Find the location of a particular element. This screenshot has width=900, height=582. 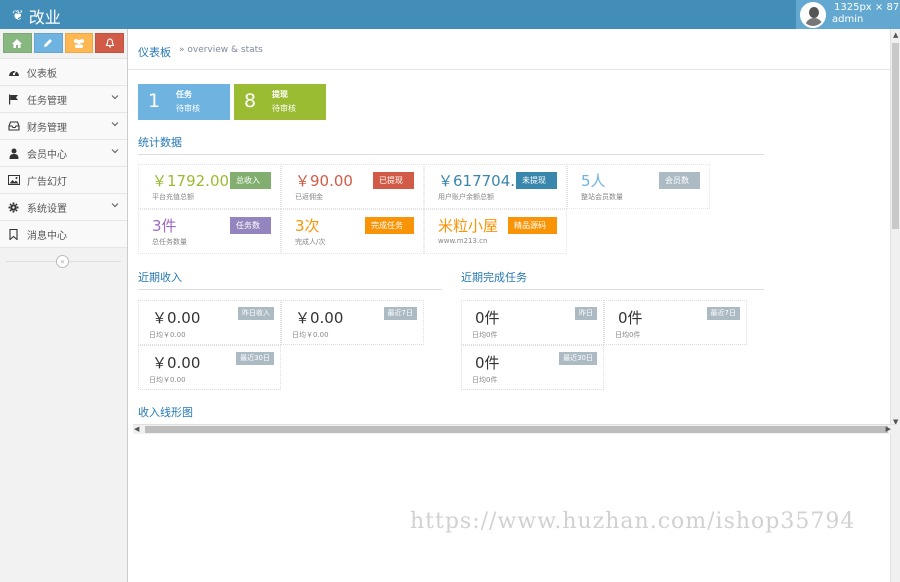

stat-value: 5人 is located at coordinates (593, 181).